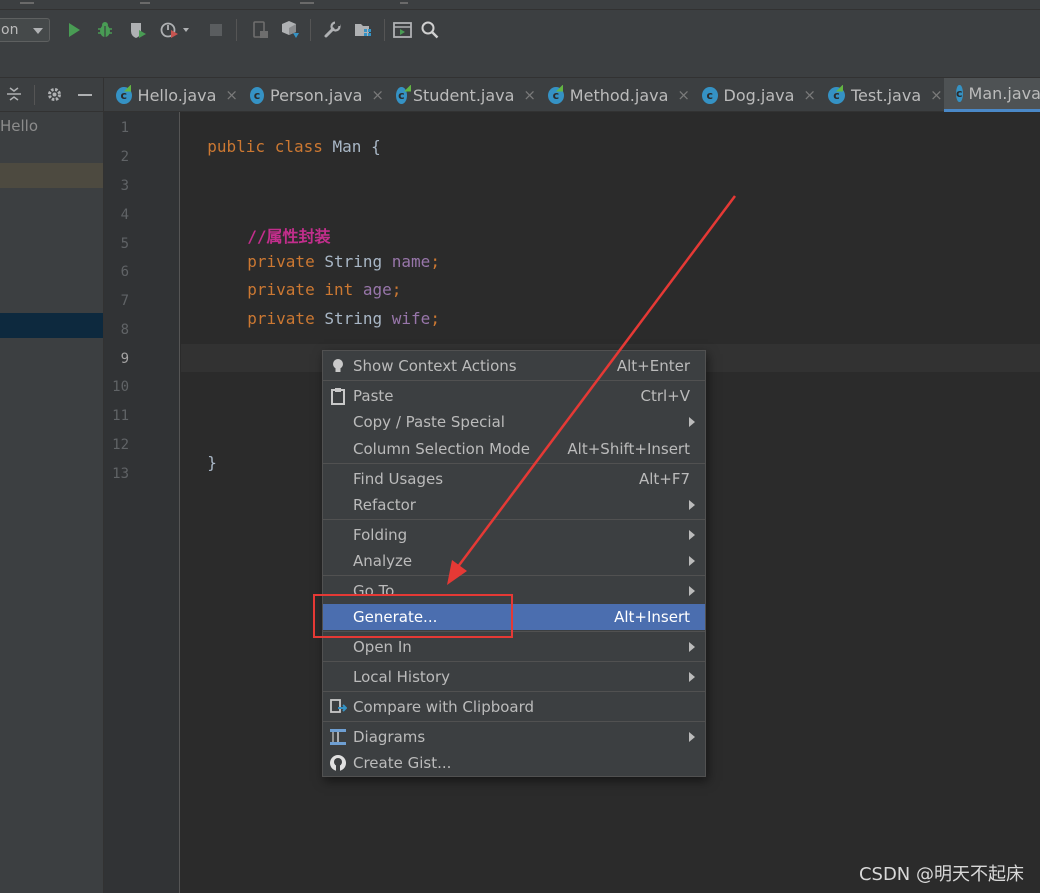  Describe the element at coordinates (236, 30) in the screenshot. I see `toolbar-divider` at that location.